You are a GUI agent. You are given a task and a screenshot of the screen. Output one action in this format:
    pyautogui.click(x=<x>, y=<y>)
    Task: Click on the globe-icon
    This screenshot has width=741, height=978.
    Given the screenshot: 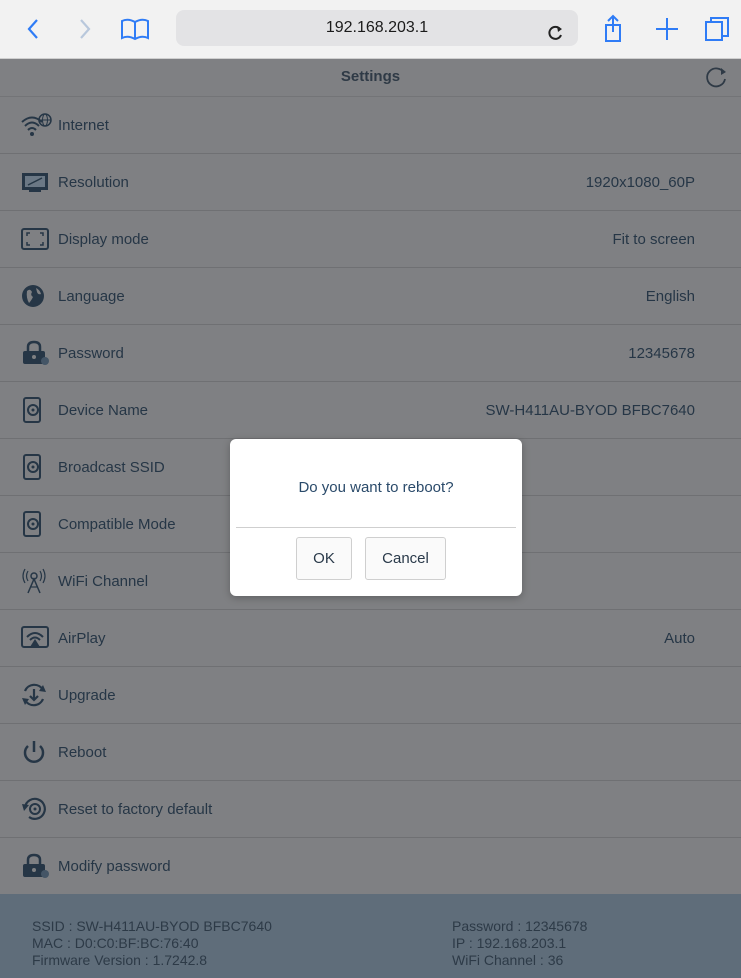 What is the action you would take?
    pyautogui.click(x=37, y=296)
    